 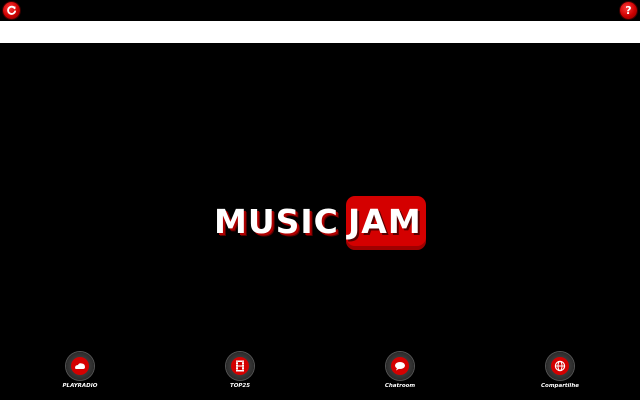 I want to click on nav-playradio-button: PLAYRADIO, so click(x=80, y=374).